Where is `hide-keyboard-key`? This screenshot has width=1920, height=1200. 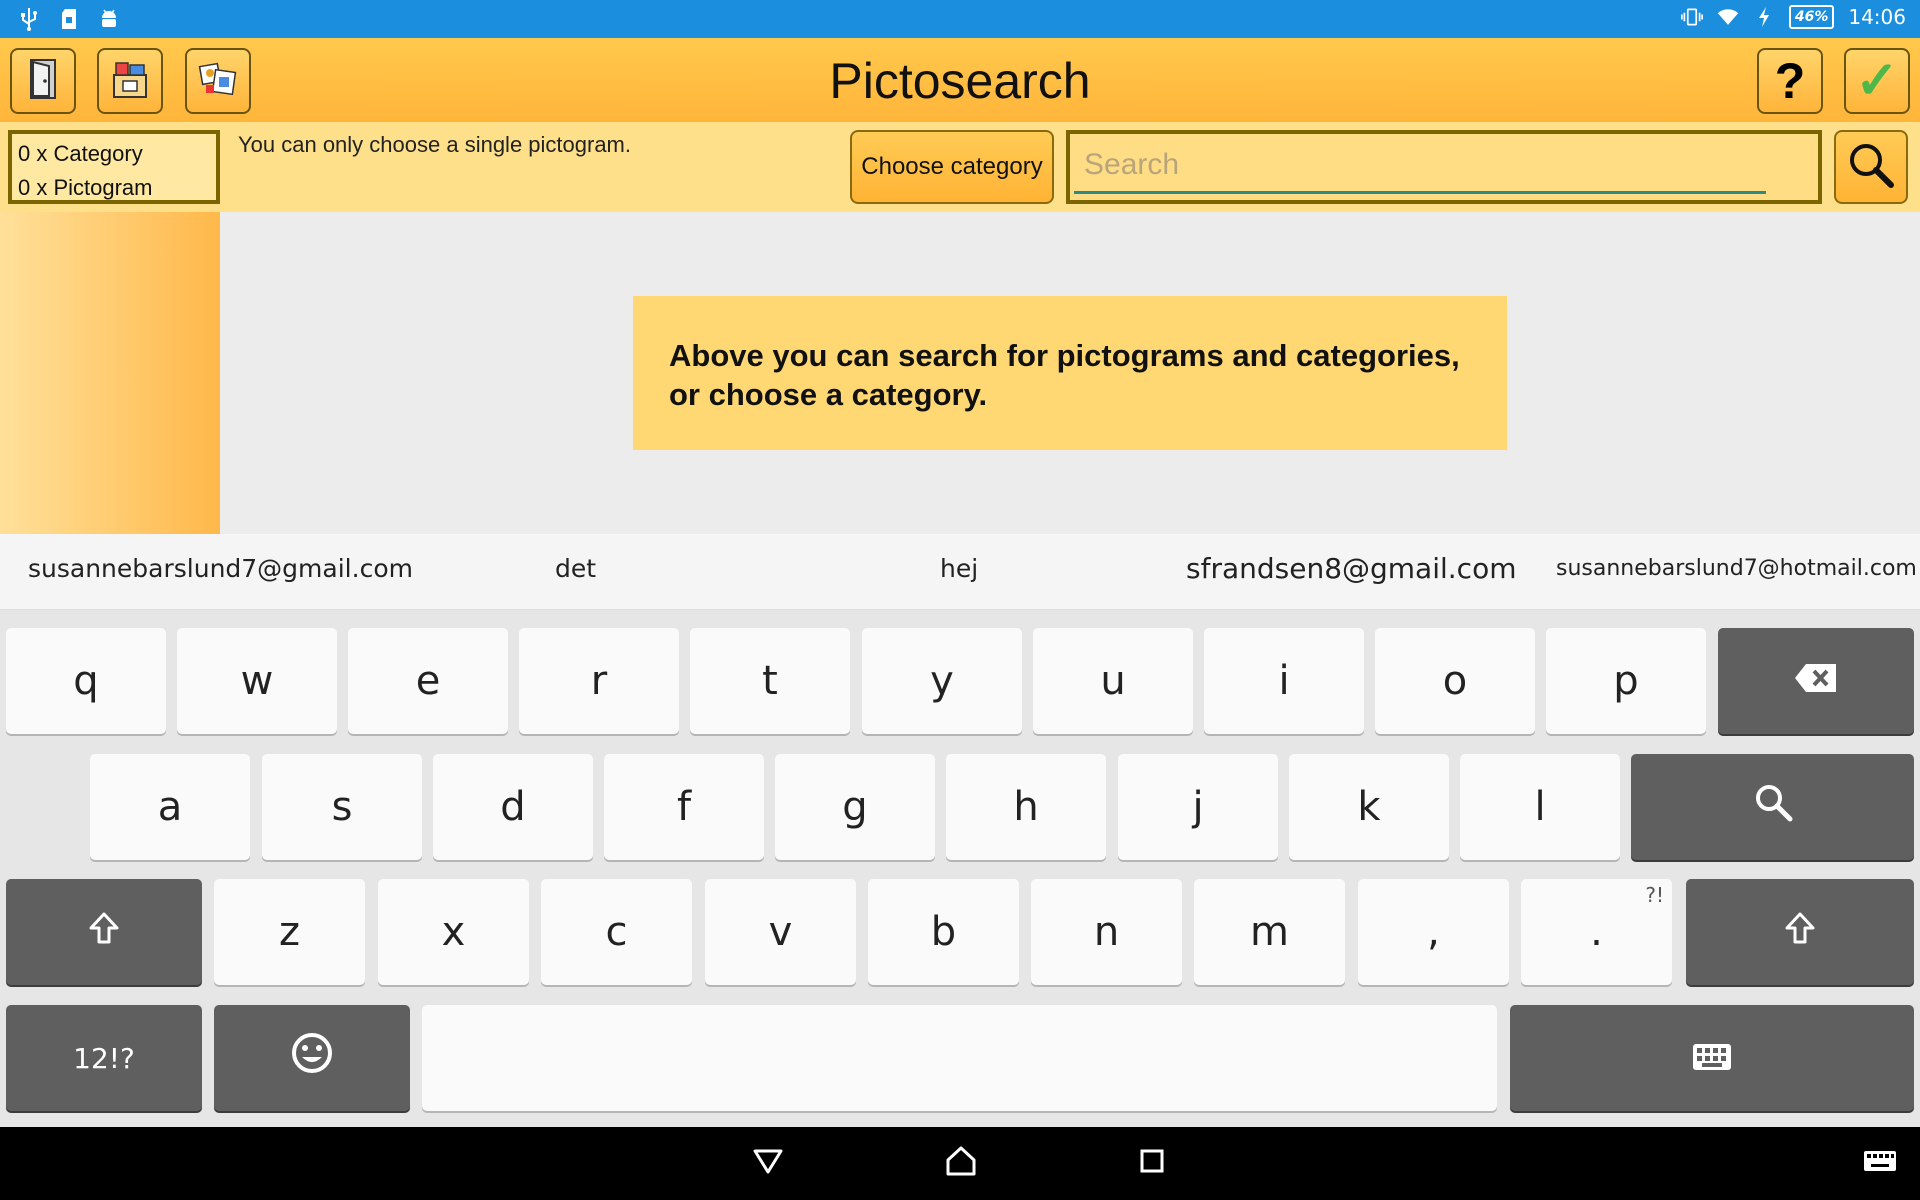
hide-keyboard-key is located at coordinates (1712, 1058).